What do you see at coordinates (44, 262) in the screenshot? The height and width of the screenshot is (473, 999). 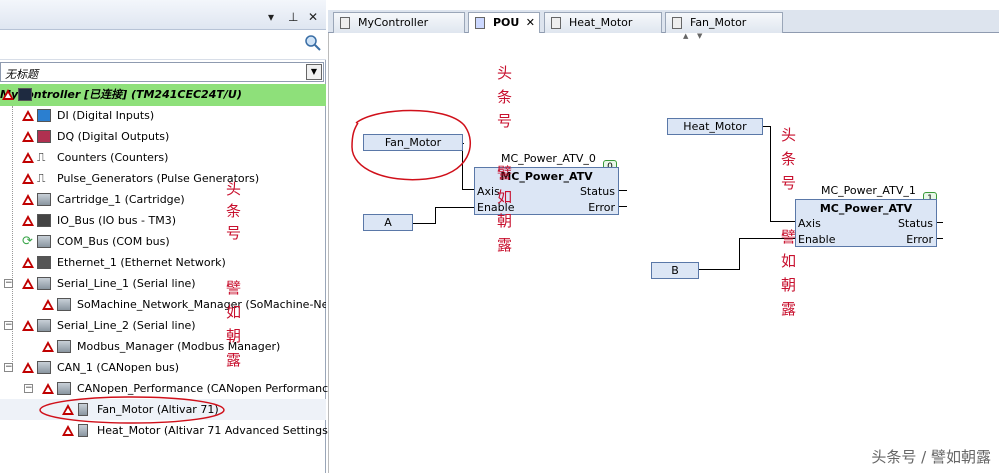 I see `ethernet-icon` at bounding box center [44, 262].